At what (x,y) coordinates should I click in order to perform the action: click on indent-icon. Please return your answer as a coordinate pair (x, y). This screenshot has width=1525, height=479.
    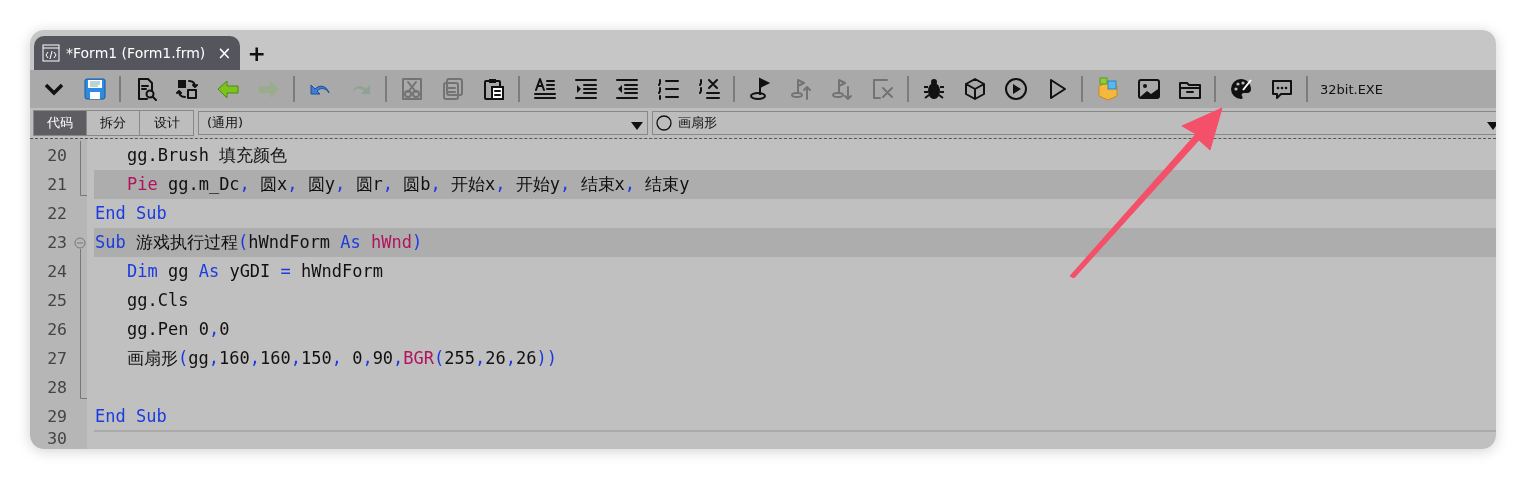
    Looking at the image, I should click on (585, 89).